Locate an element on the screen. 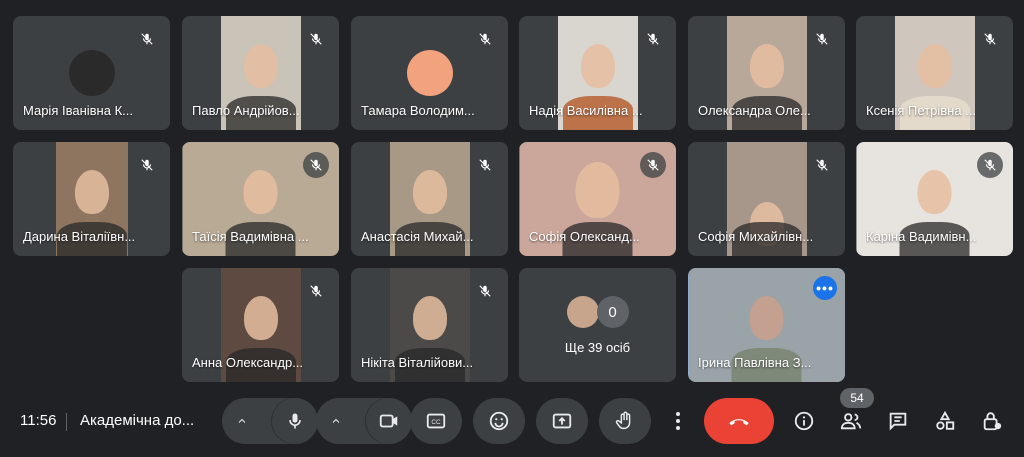  raise-hand-button is located at coordinates (625, 421).